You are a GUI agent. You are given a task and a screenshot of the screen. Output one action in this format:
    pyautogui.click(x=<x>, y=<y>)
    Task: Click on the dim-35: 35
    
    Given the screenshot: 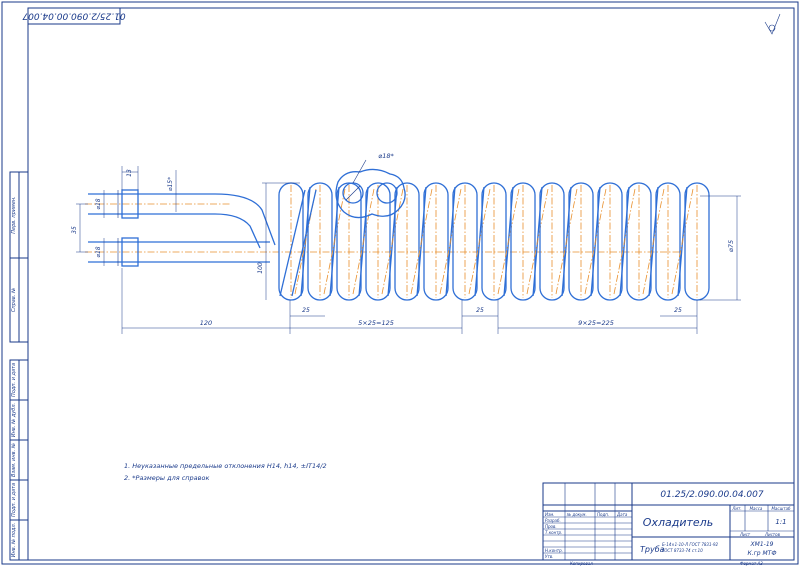 What is the action you would take?
    pyautogui.click(x=74, y=230)
    